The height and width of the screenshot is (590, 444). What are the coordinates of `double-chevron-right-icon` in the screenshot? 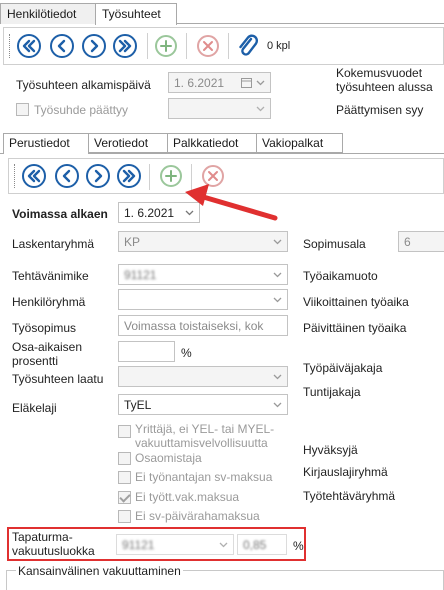 It's located at (129, 176).